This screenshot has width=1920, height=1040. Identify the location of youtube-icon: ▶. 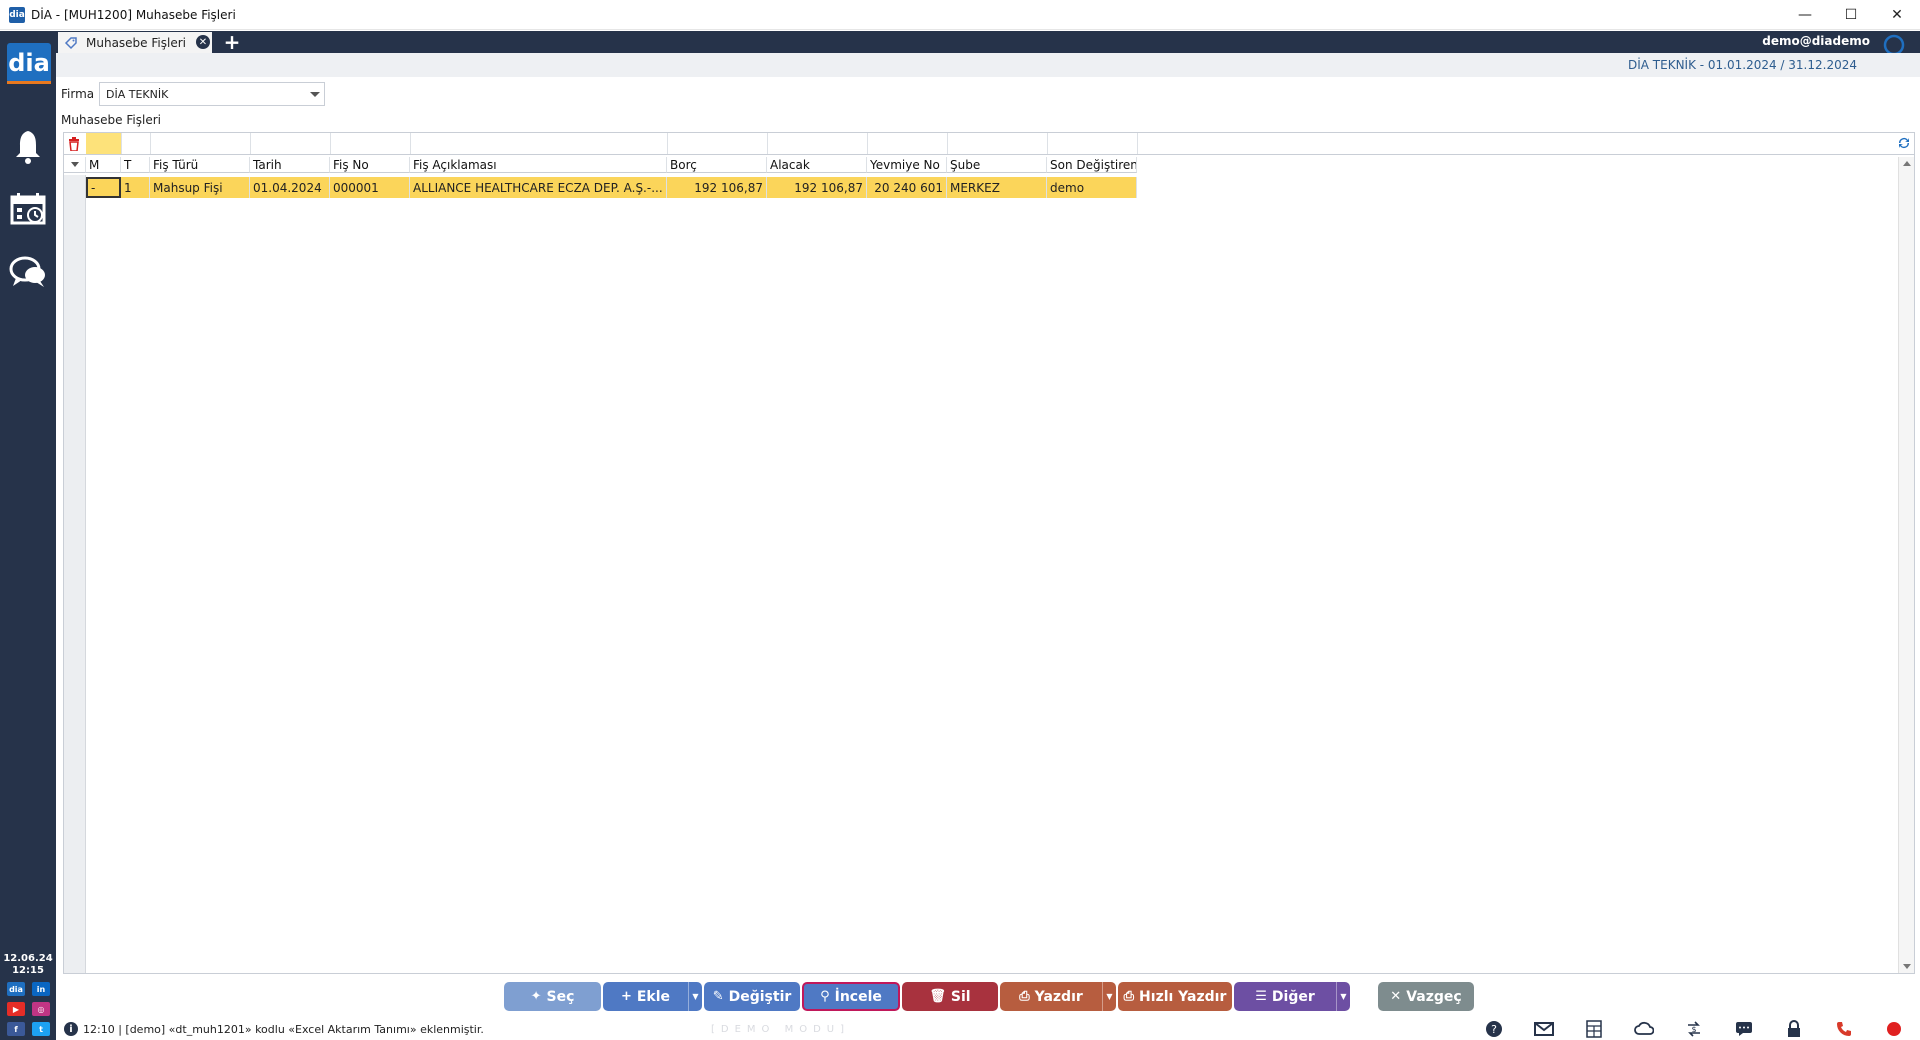
(16, 1009).